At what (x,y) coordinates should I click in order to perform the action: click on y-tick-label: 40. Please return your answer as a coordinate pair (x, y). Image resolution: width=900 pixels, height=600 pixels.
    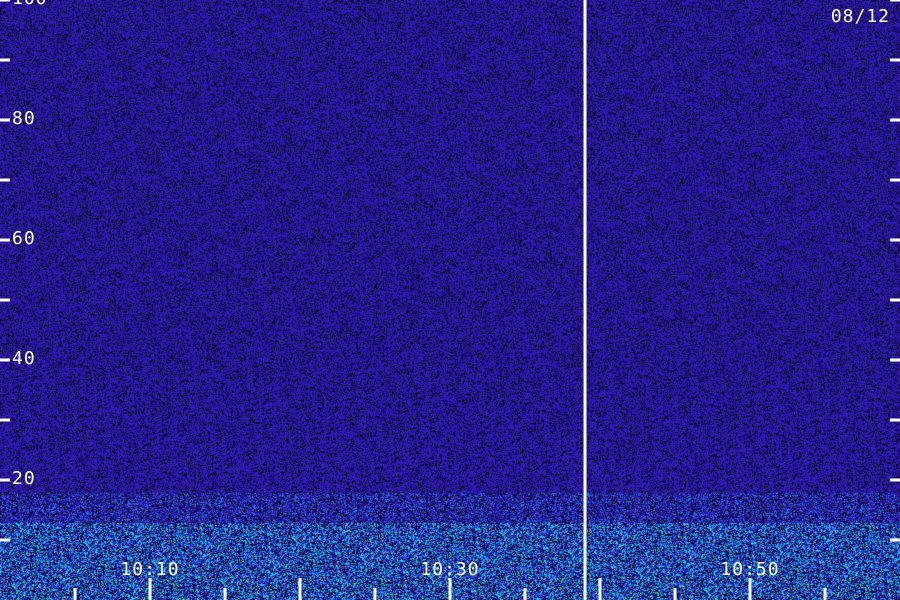
    Looking at the image, I should click on (24, 358).